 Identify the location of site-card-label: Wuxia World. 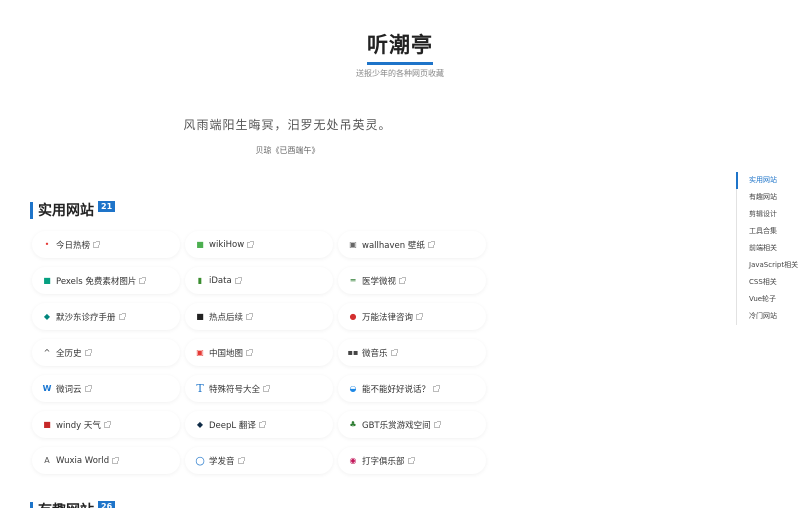
(83, 460).